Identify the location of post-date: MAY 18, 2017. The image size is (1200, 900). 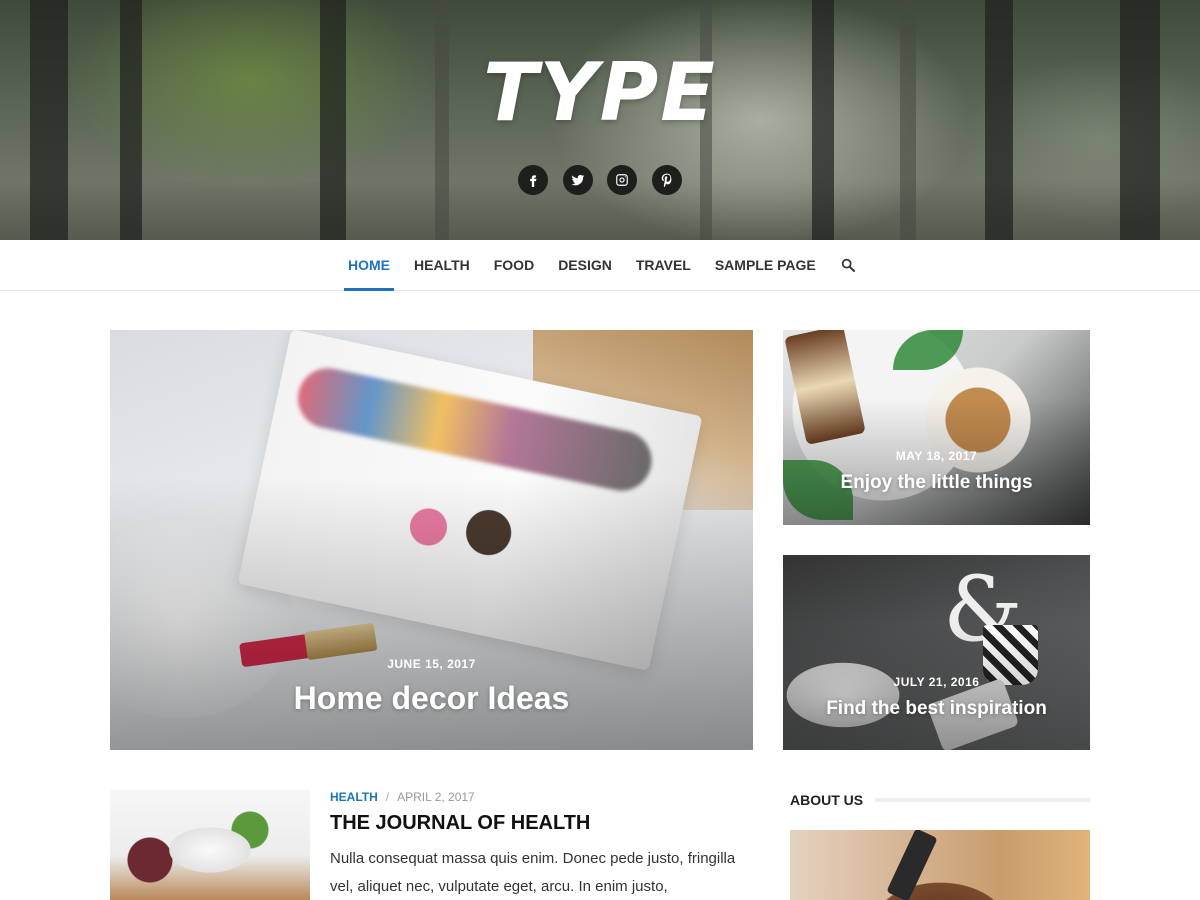
(936, 456).